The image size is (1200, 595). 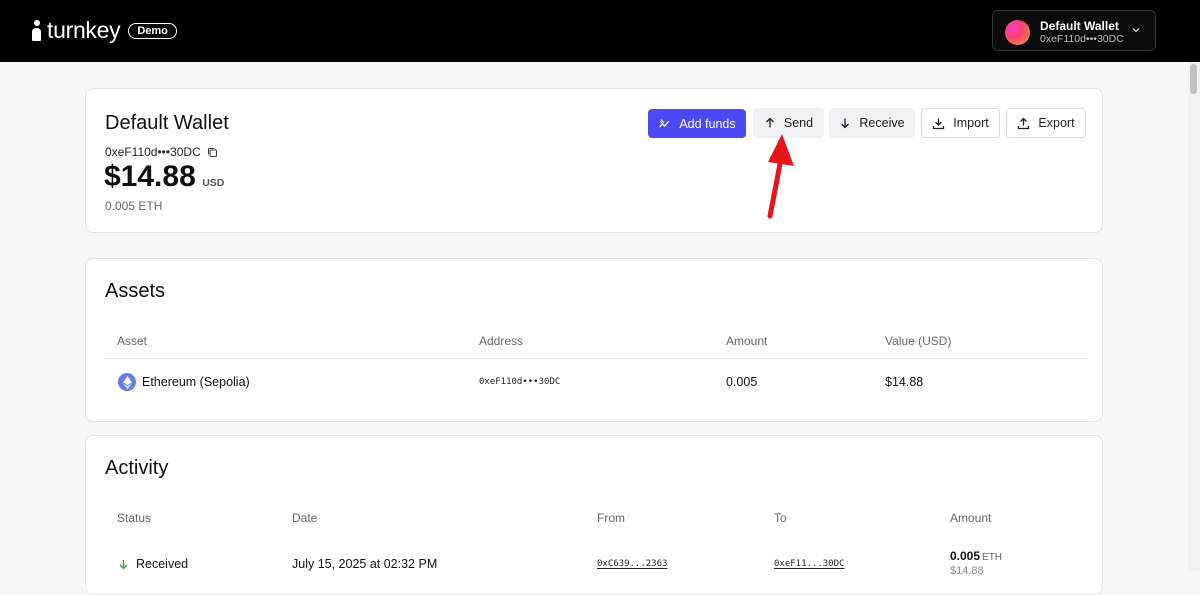 I want to click on turnkey-logo: turnkey Demo, so click(x=104, y=30).